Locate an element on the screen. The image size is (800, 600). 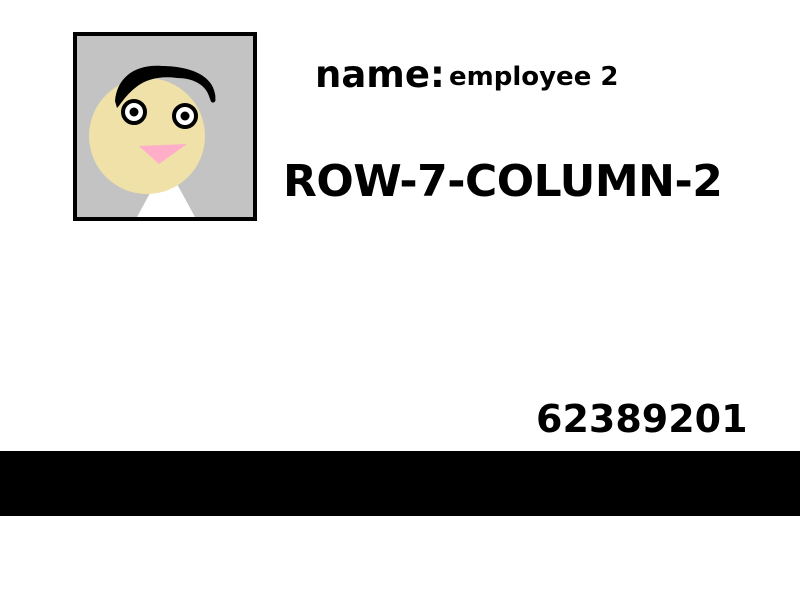
right-pupil-shape is located at coordinates (185, 116).